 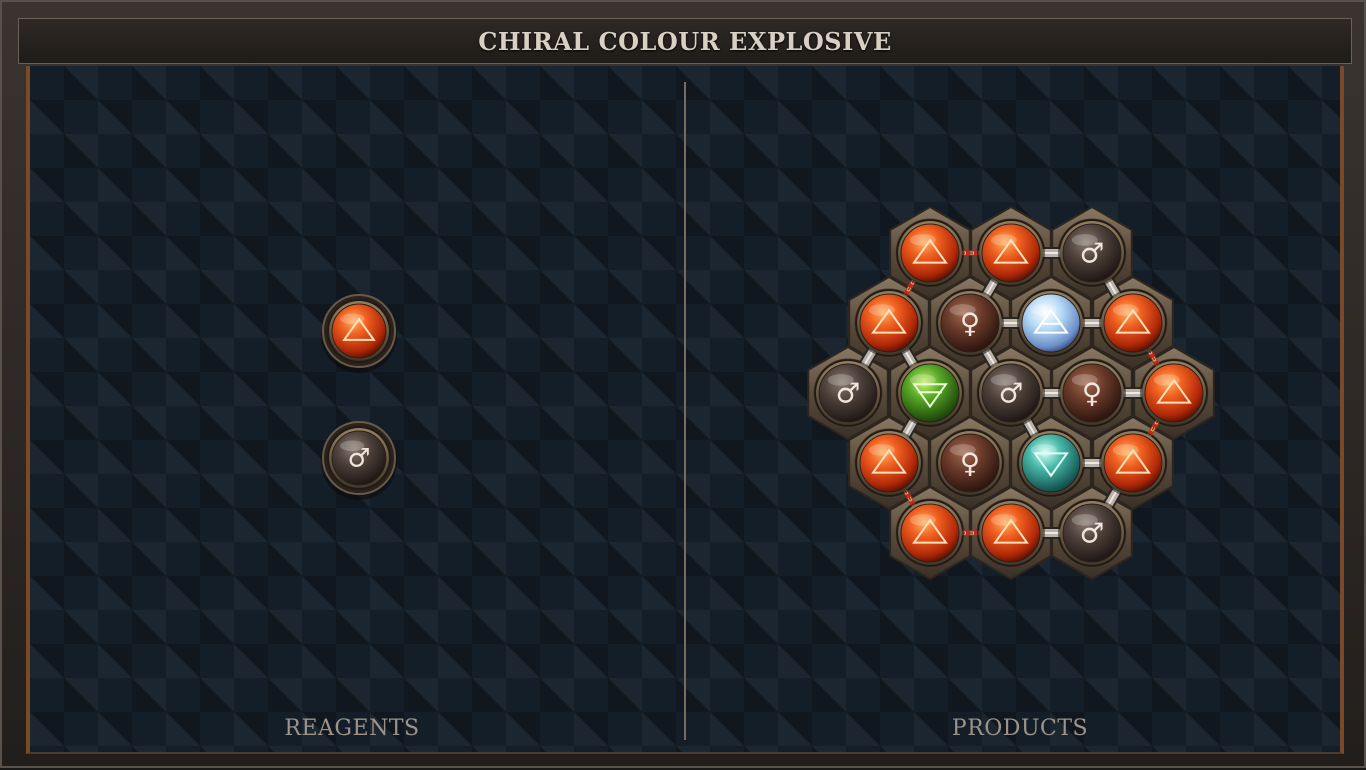 What do you see at coordinates (1051, 323) in the screenshot?
I see `product-atom-air` at bounding box center [1051, 323].